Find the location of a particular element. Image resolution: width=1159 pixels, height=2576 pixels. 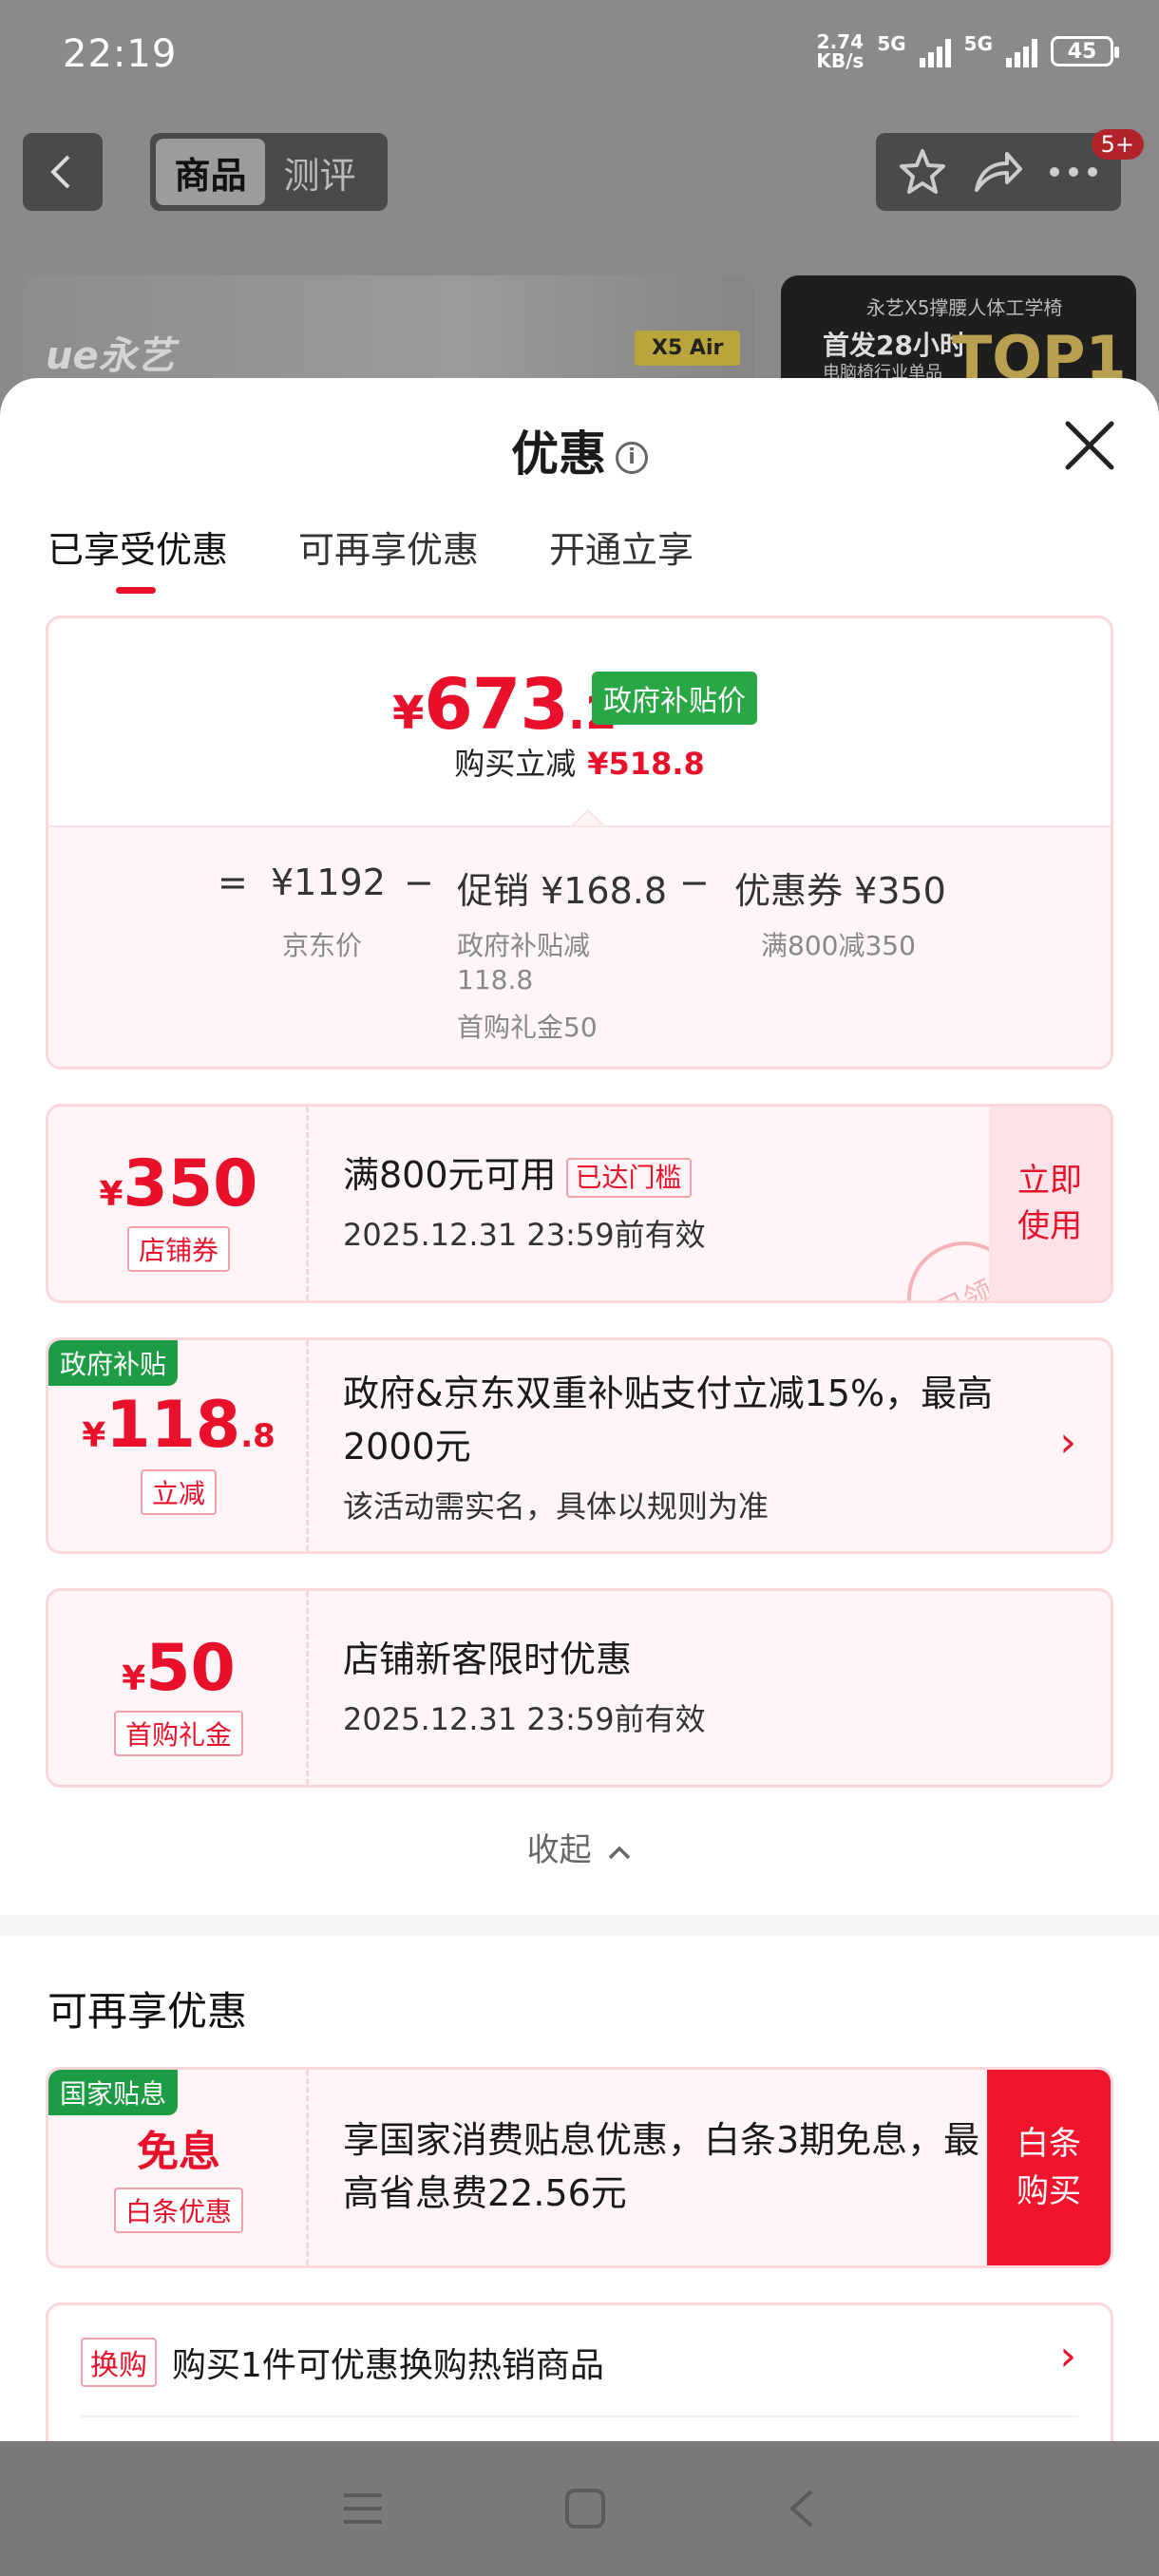

top-nav: 商品 测评 5+ is located at coordinates (579, 171).